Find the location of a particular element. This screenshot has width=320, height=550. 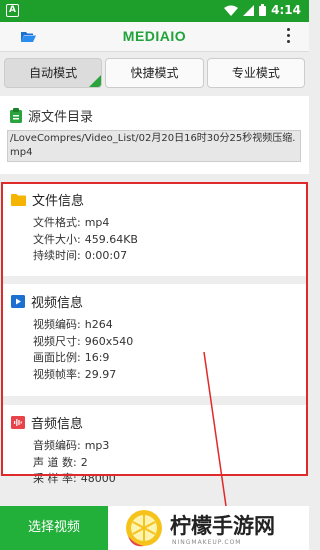

bottom-bar: 选择视频 柠檬手游网 NINGMAKEUP.COM is located at coordinates (154, 528).